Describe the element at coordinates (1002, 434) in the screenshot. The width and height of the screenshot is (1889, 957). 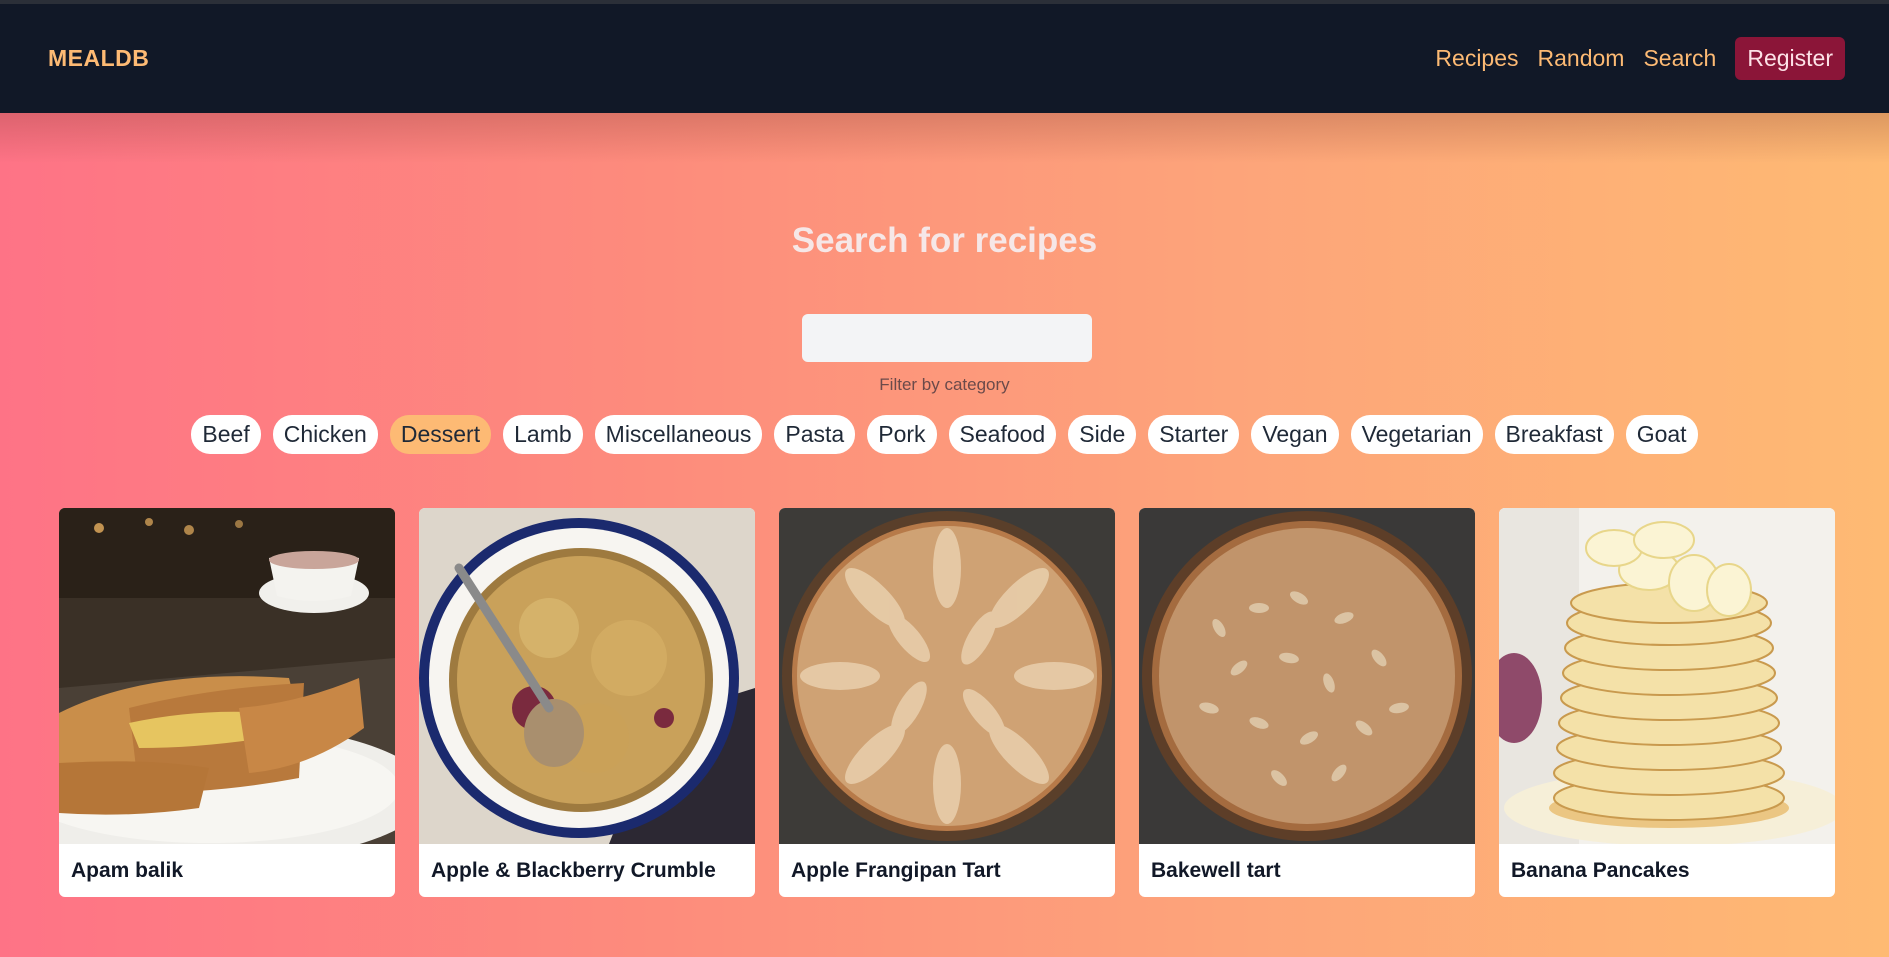
I see `category-chip-seafood: Seafood` at that location.